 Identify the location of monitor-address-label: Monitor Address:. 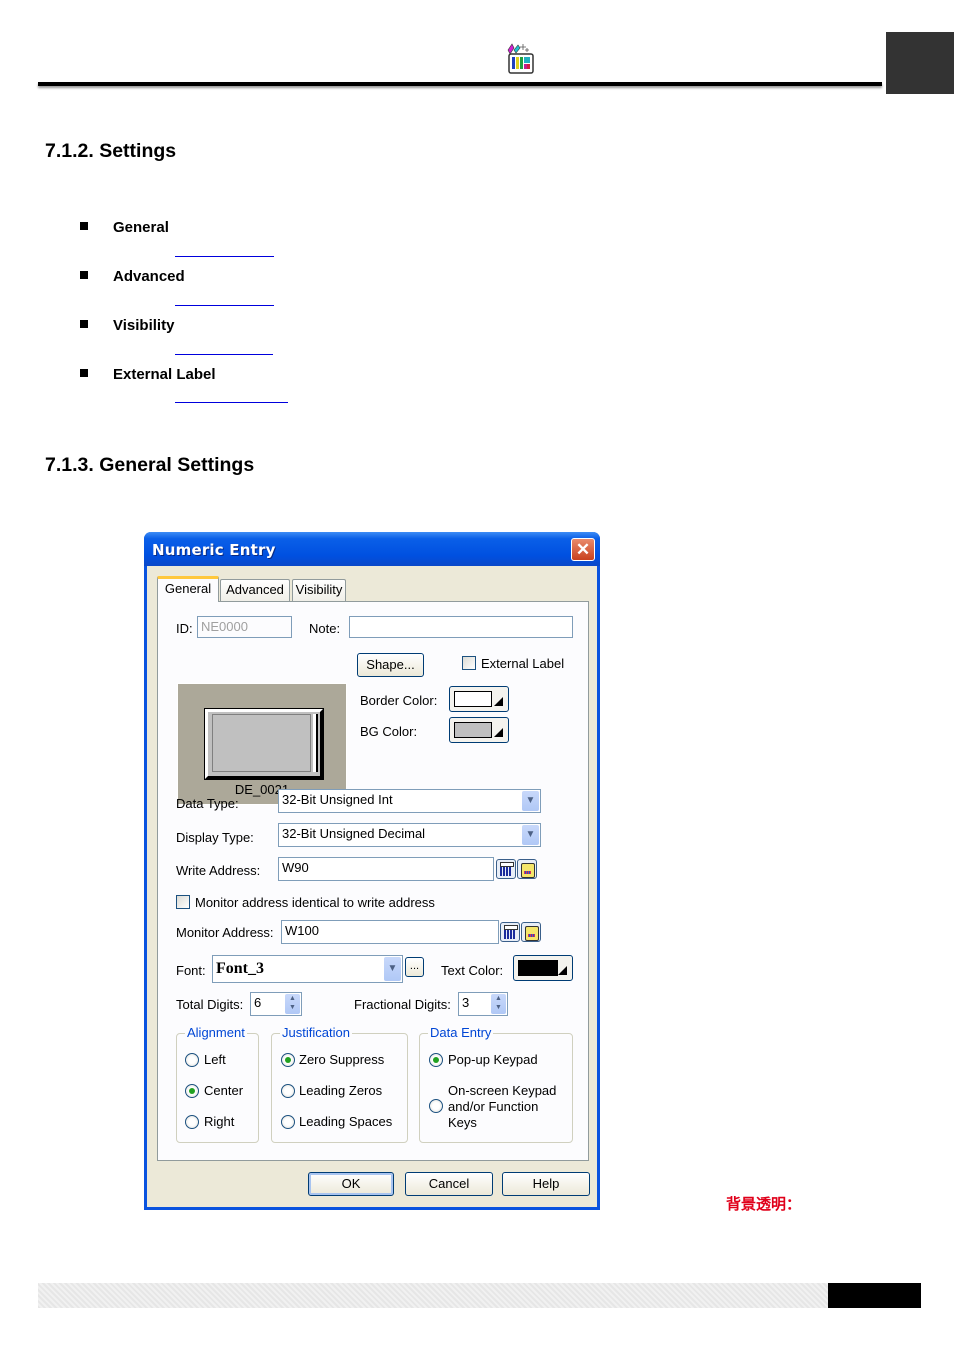
(225, 932).